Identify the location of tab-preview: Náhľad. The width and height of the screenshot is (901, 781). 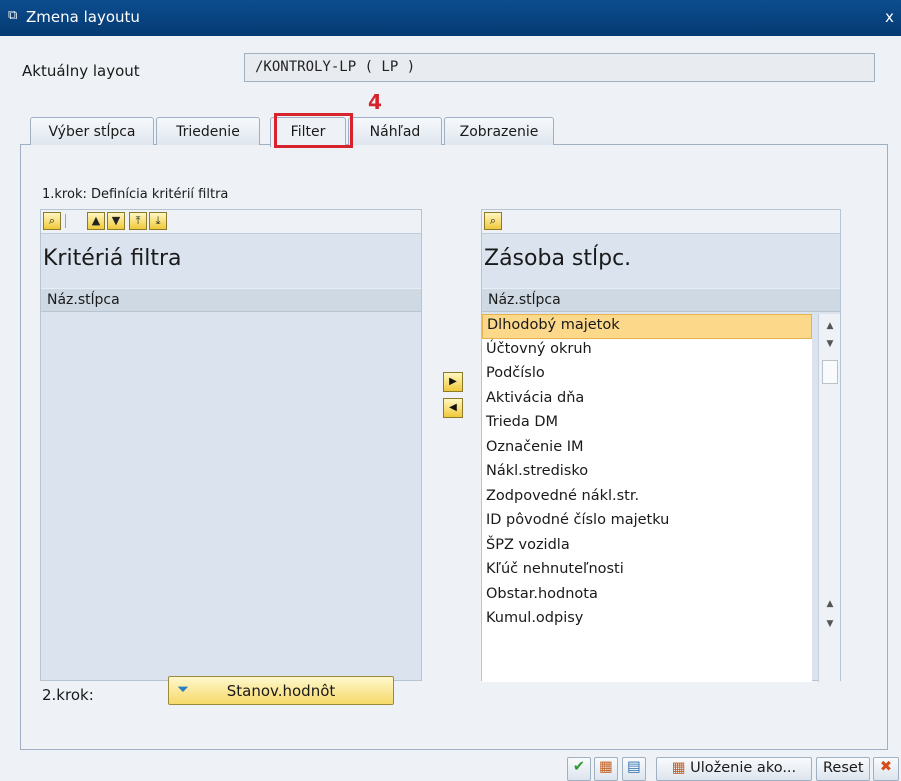
(395, 131).